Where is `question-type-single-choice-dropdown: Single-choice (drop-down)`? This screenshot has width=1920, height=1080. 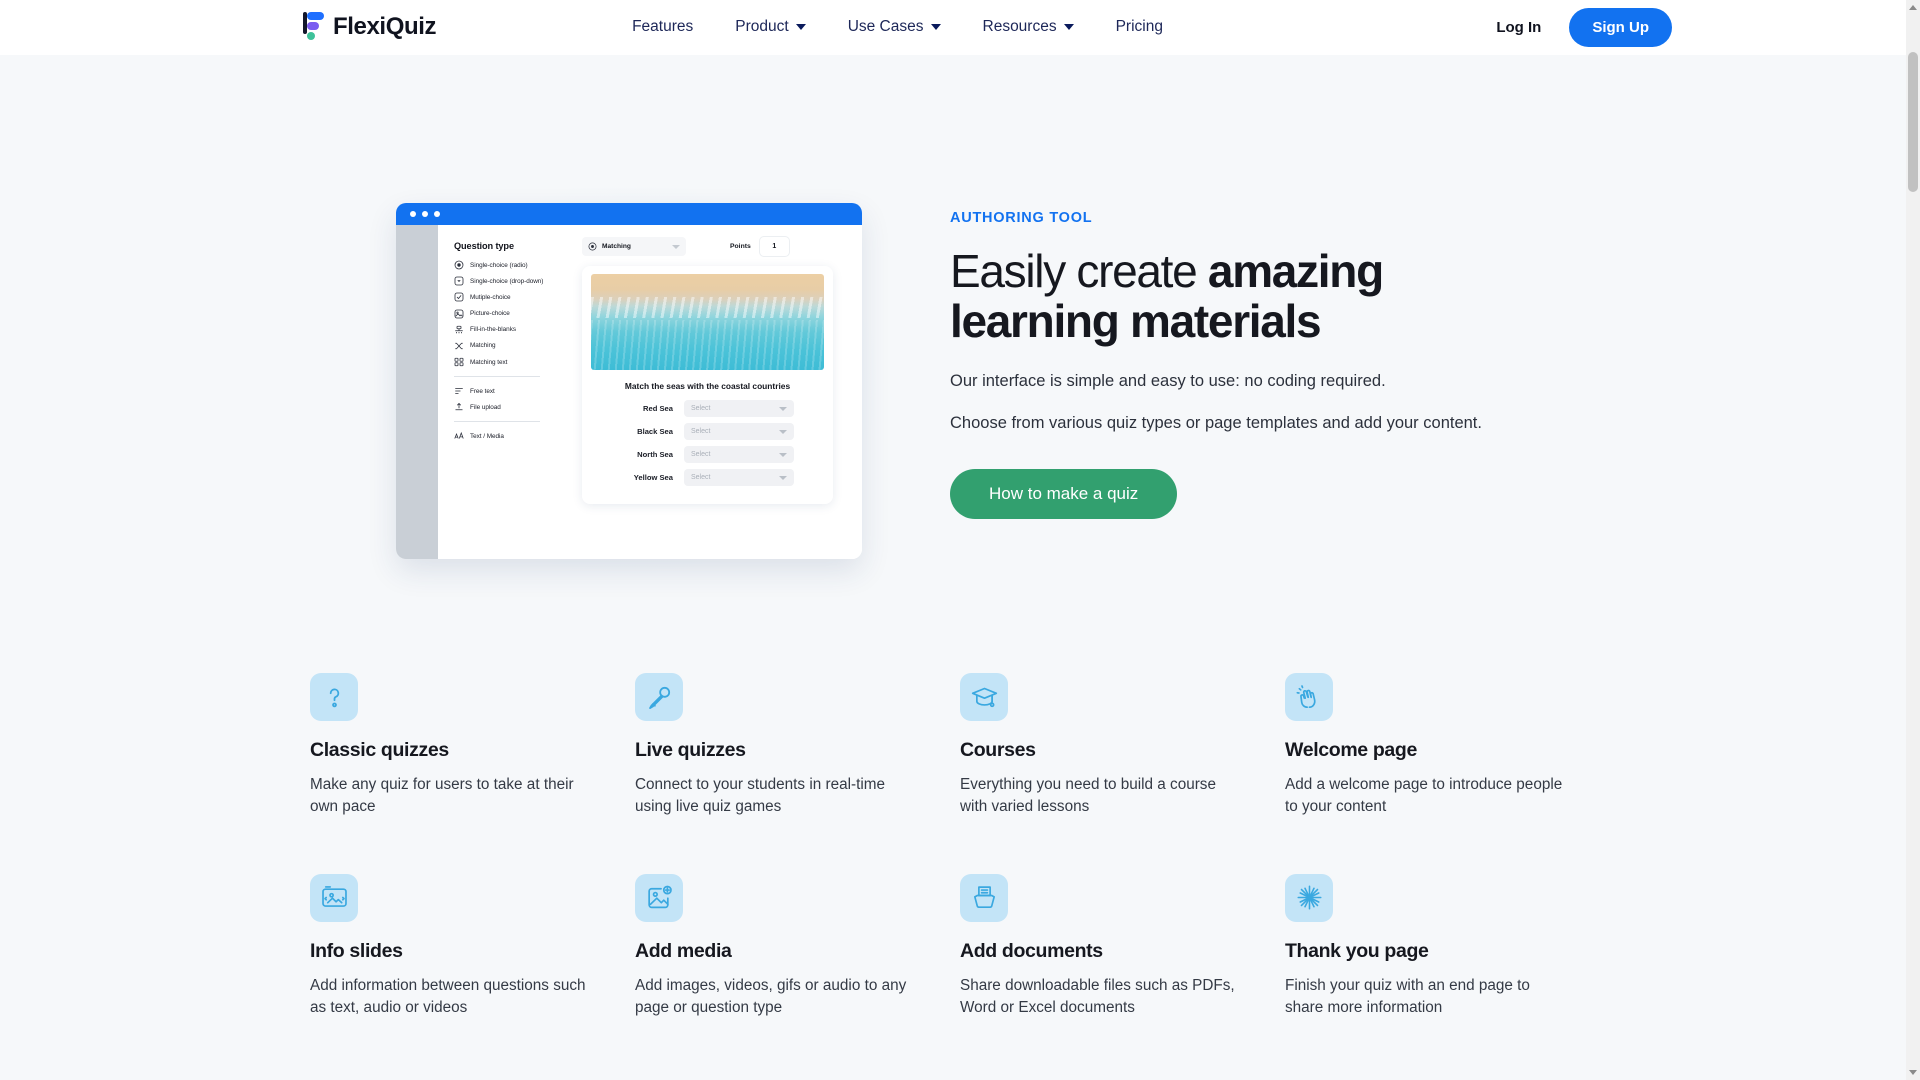 question-type-single-choice-dropdown: Single-choice (drop-down) is located at coordinates (513, 281).